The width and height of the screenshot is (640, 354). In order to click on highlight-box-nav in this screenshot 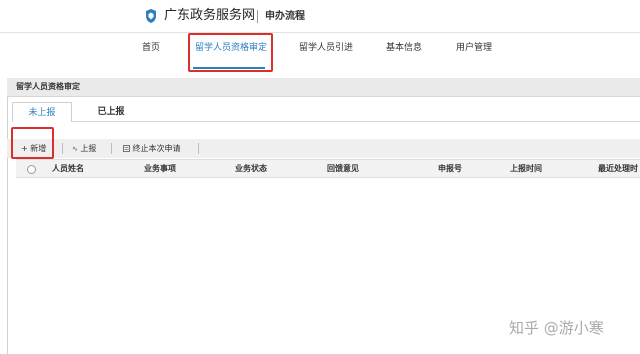, I will do `click(230, 52)`.